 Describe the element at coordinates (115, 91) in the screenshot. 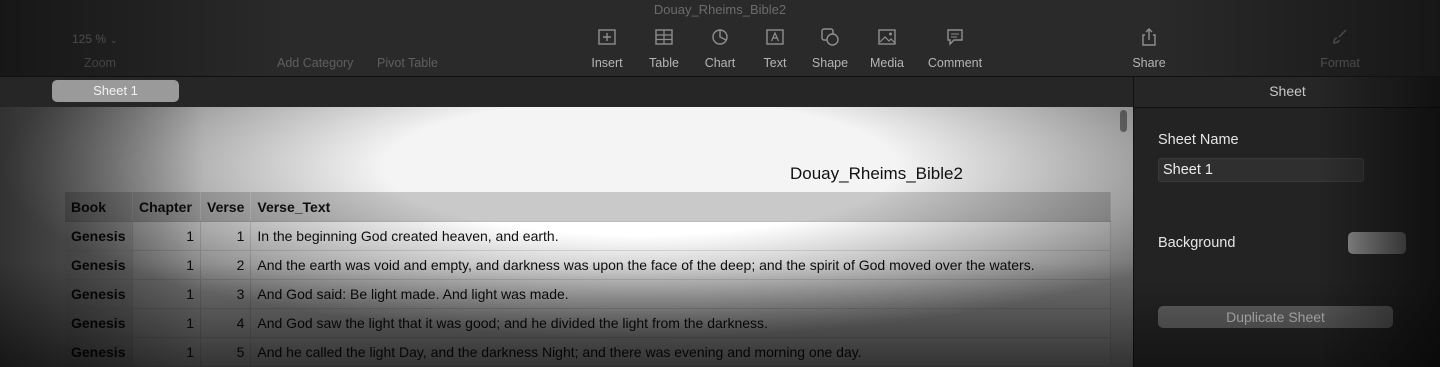

I see `tab-sheet-1: Sheet 1` at that location.